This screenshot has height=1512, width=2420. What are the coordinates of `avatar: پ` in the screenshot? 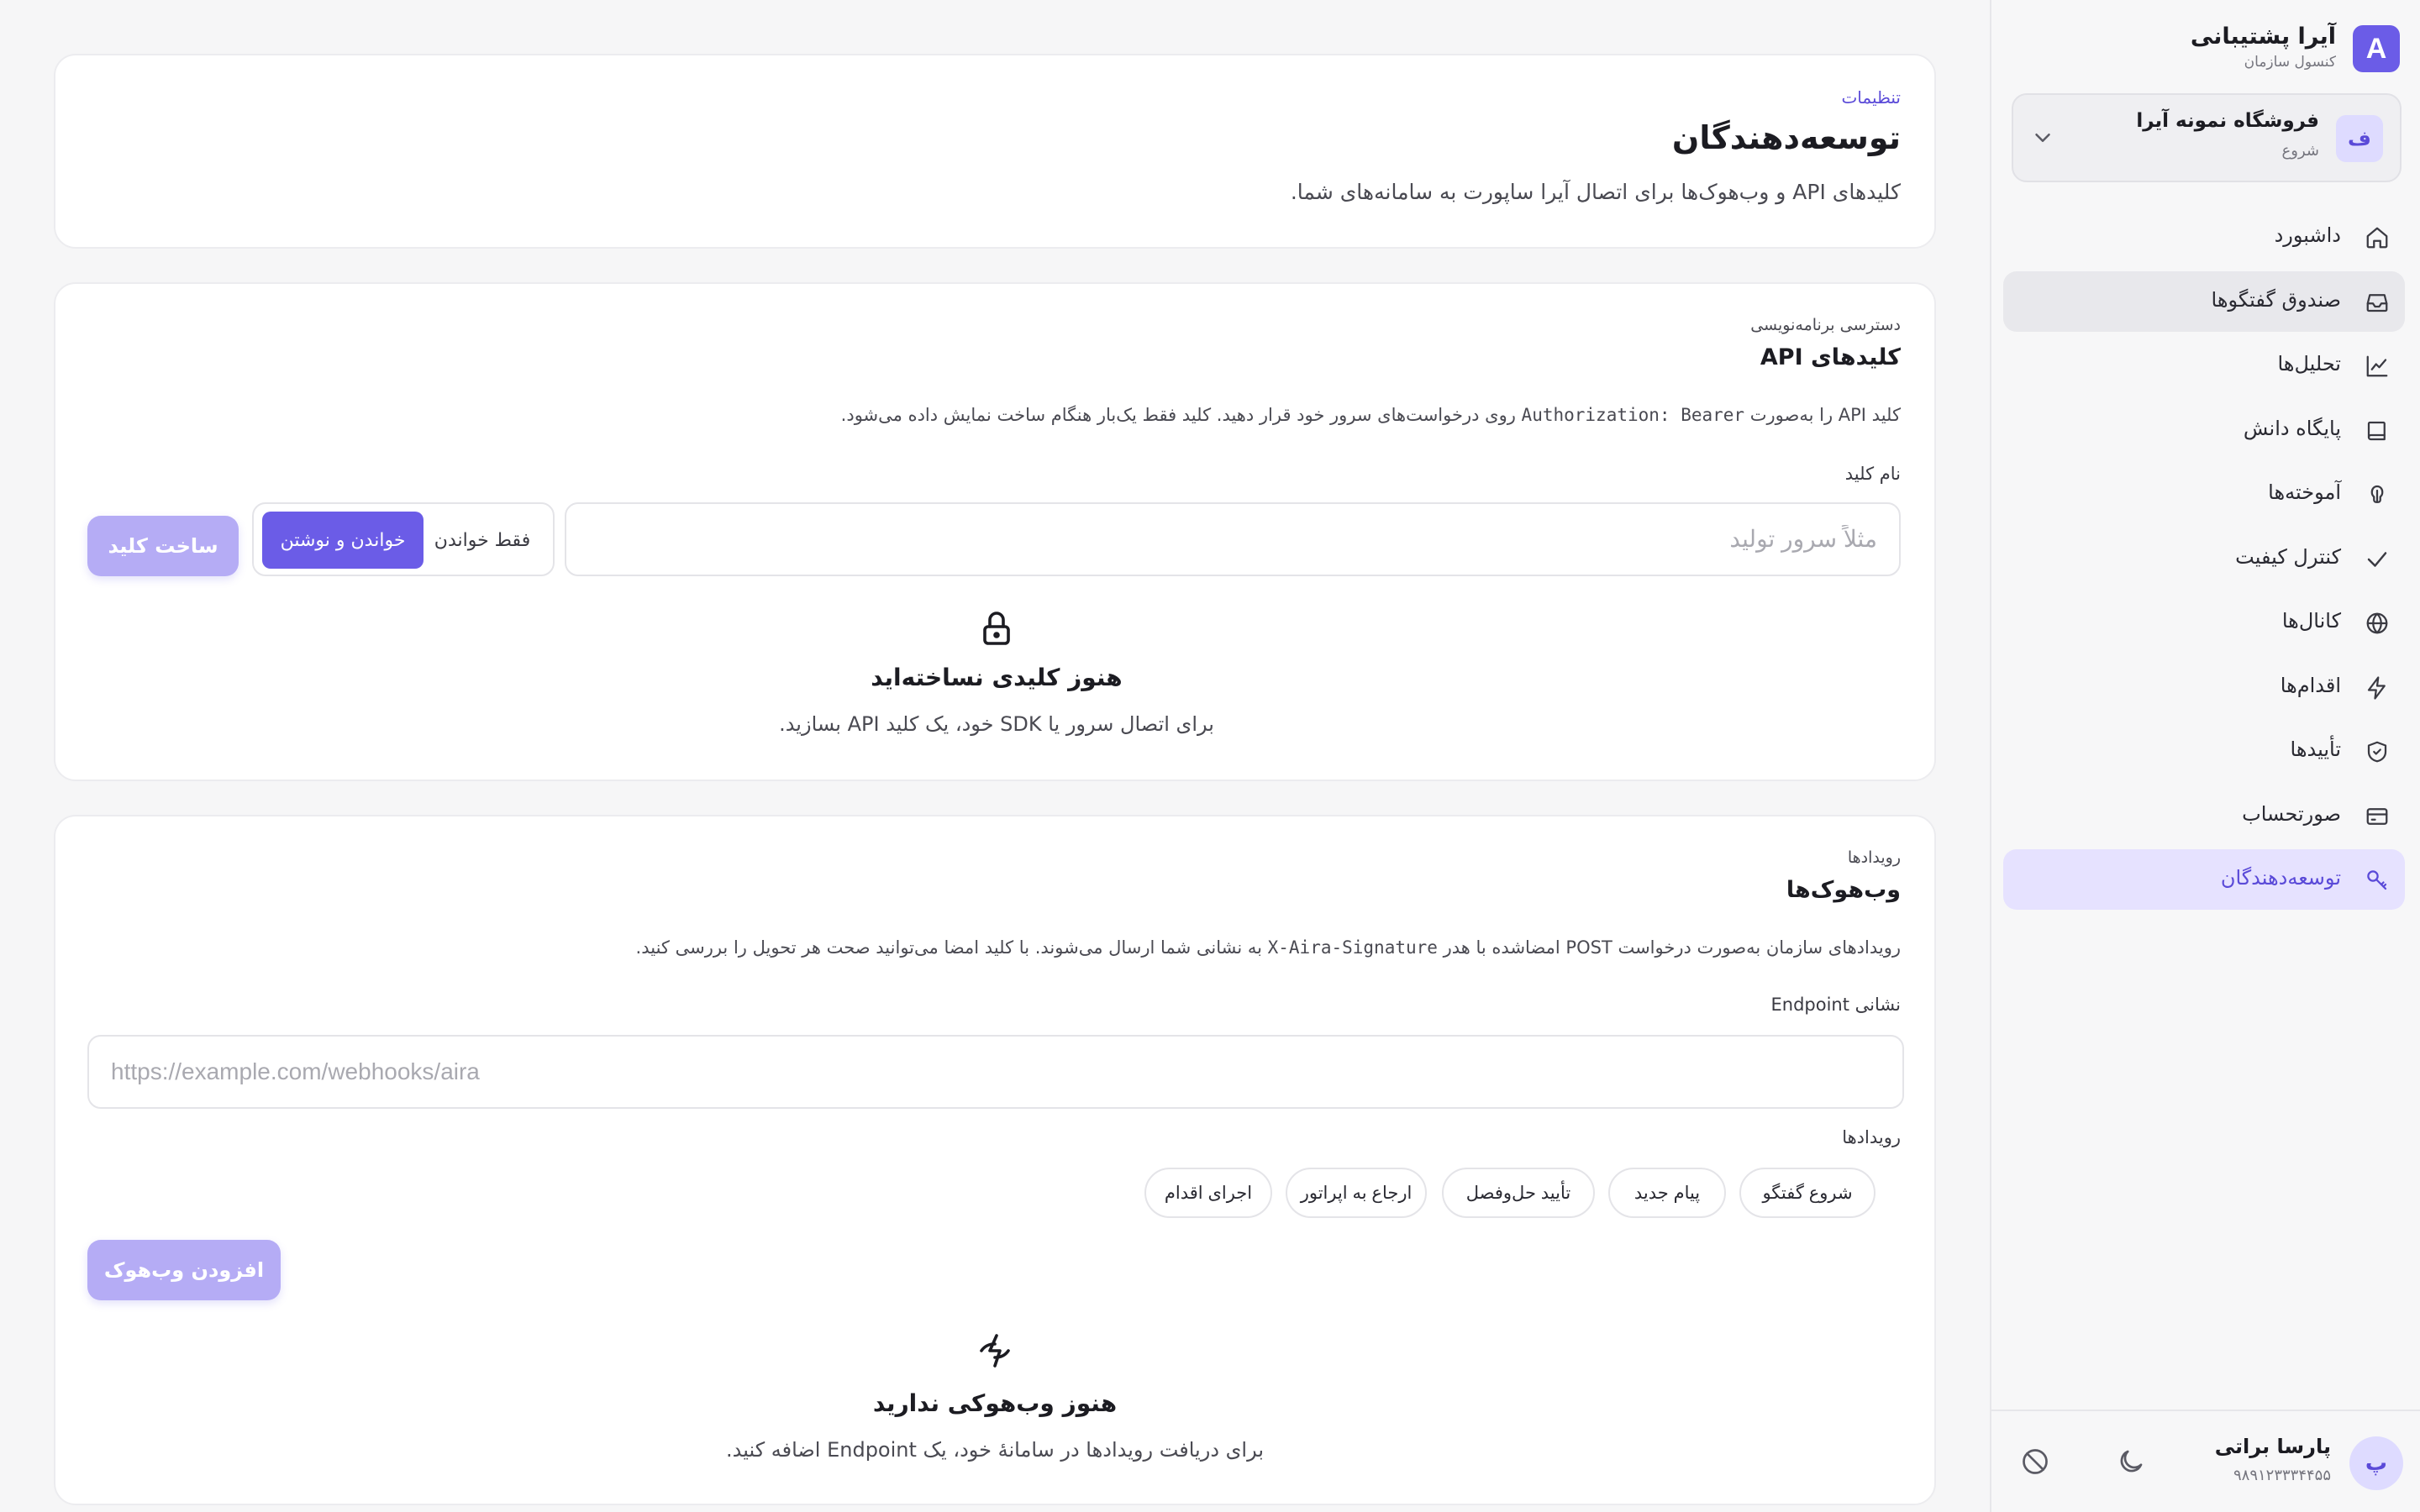 It's located at (2376, 1463).